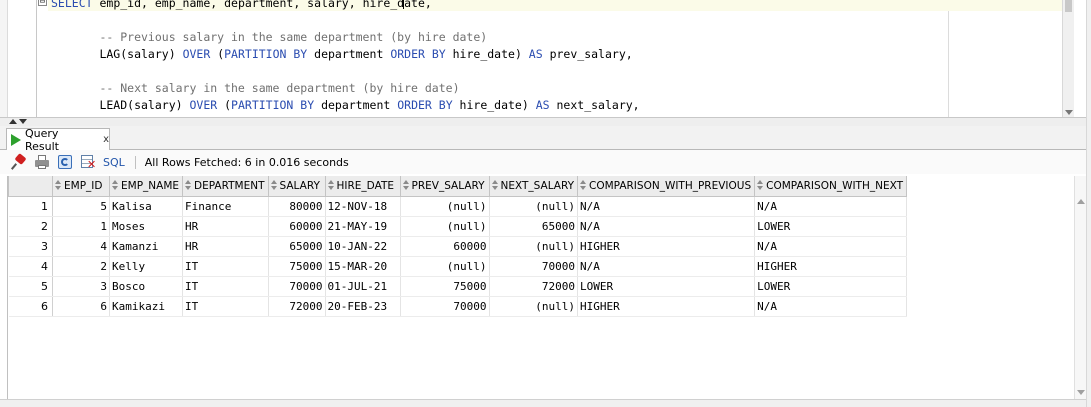 Image resolution: width=1091 pixels, height=407 pixels. What do you see at coordinates (146, 306) in the screenshot?
I see `cell-emp-name: Kamikazi` at bounding box center [146, 306].